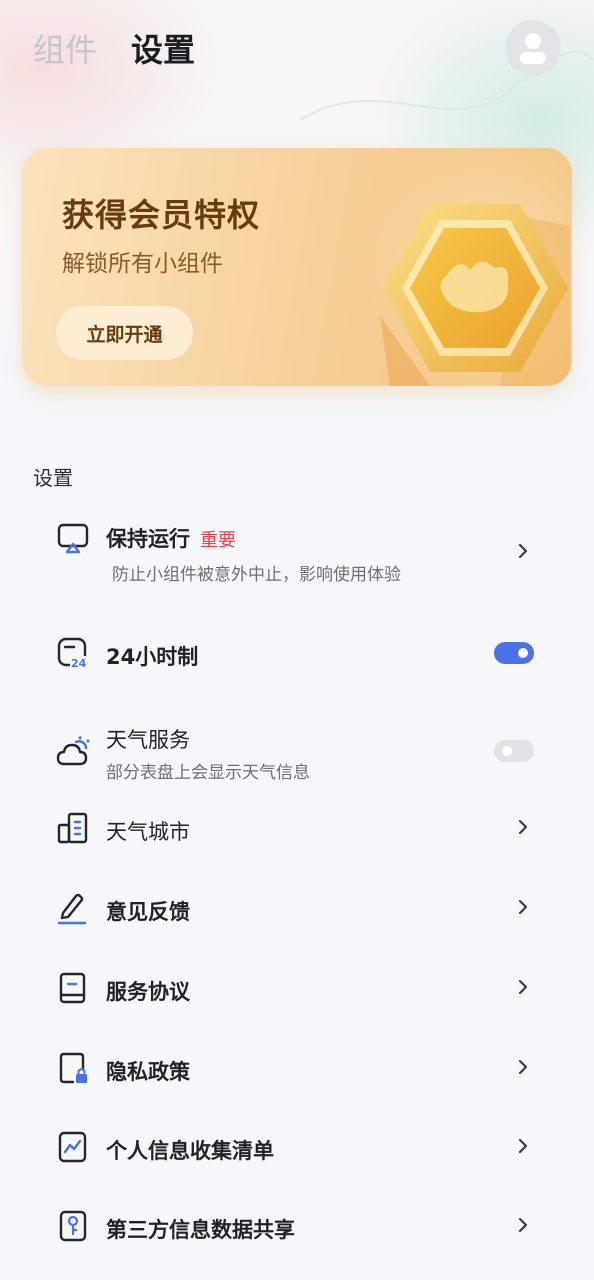 This screenshot has height=1280, width=594. Describe the element at coordinates (73, 751) in the screenshot. I see `weather-cloud-sun-icon` at that location.